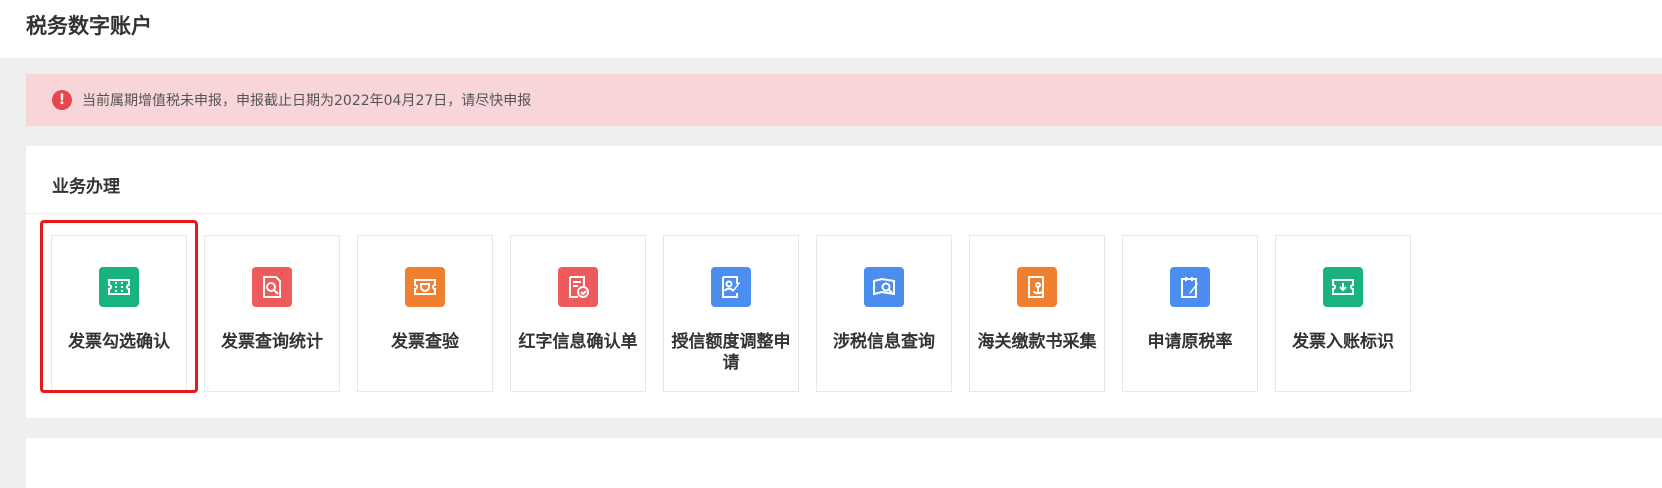 Image resolution: width=1662 pixels, height=488 pixels. I want to click on shield-ticket-icon, so click(425, 287).